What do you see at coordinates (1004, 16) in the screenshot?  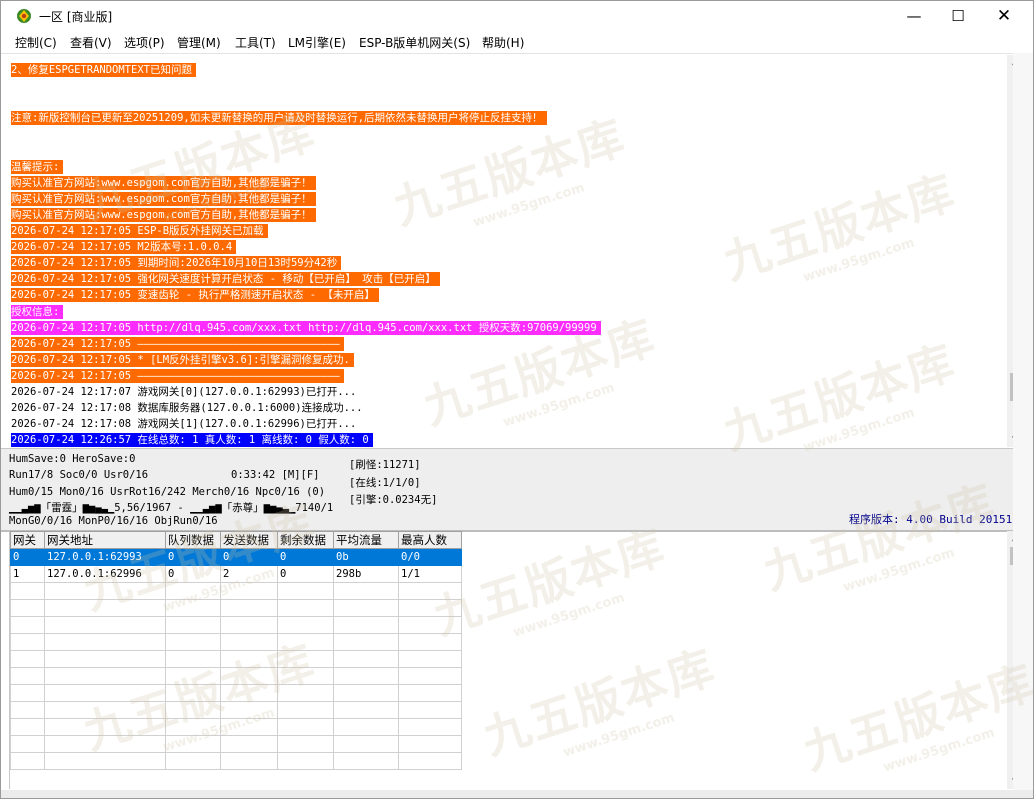 I see `close-button: ✕` at bounding box center [1004, 16].